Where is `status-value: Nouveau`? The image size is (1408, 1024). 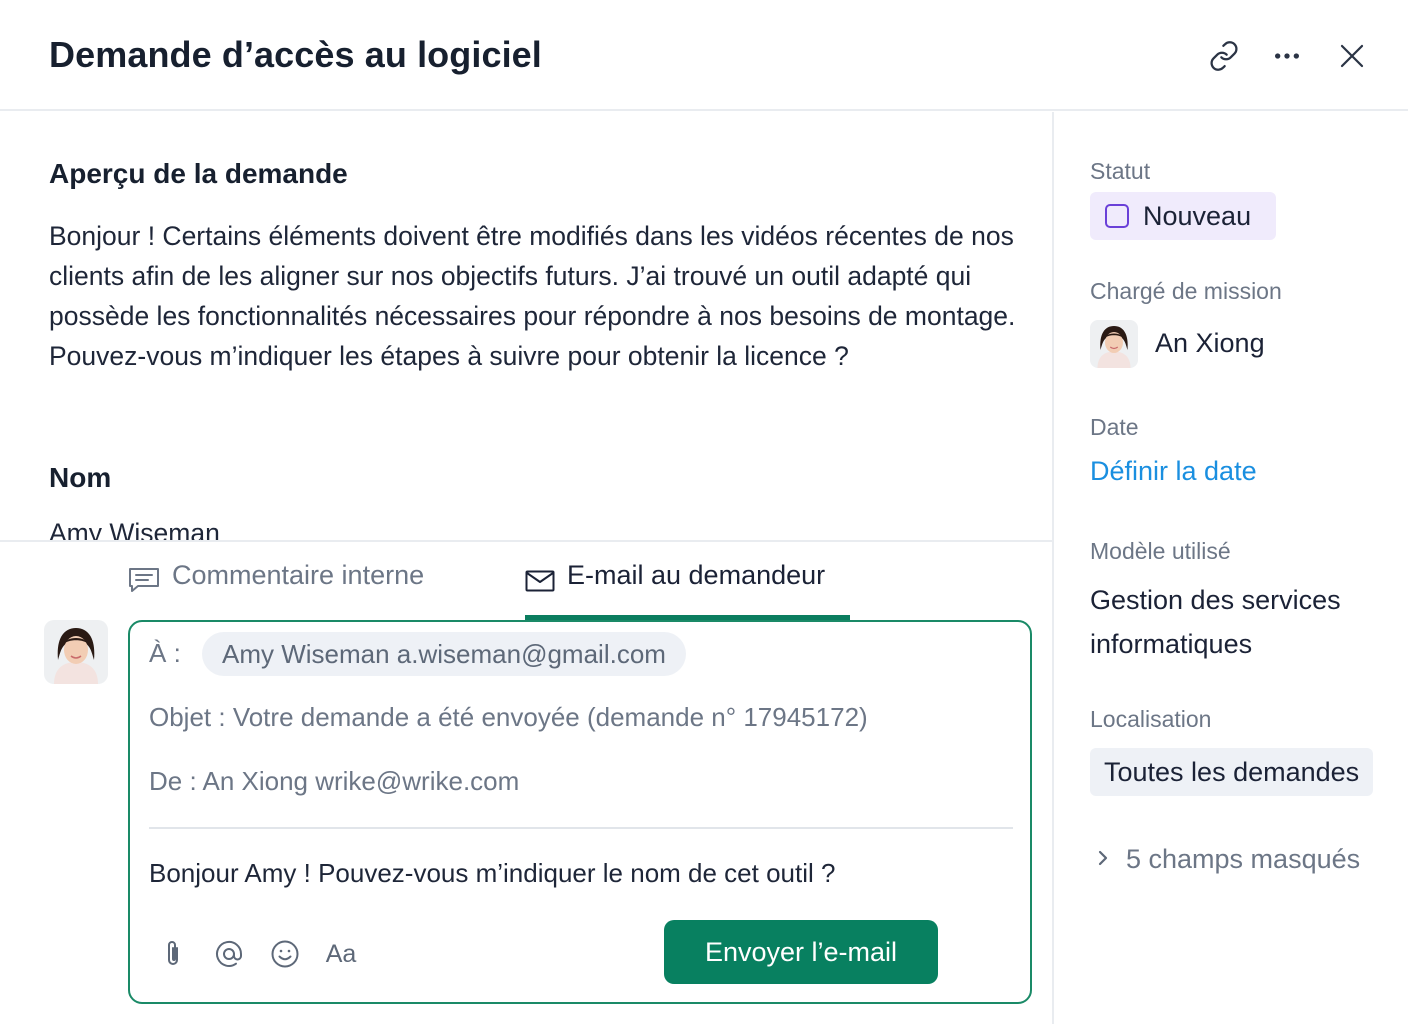
status-value: Nouveau is located at coordinates (1197, 215).